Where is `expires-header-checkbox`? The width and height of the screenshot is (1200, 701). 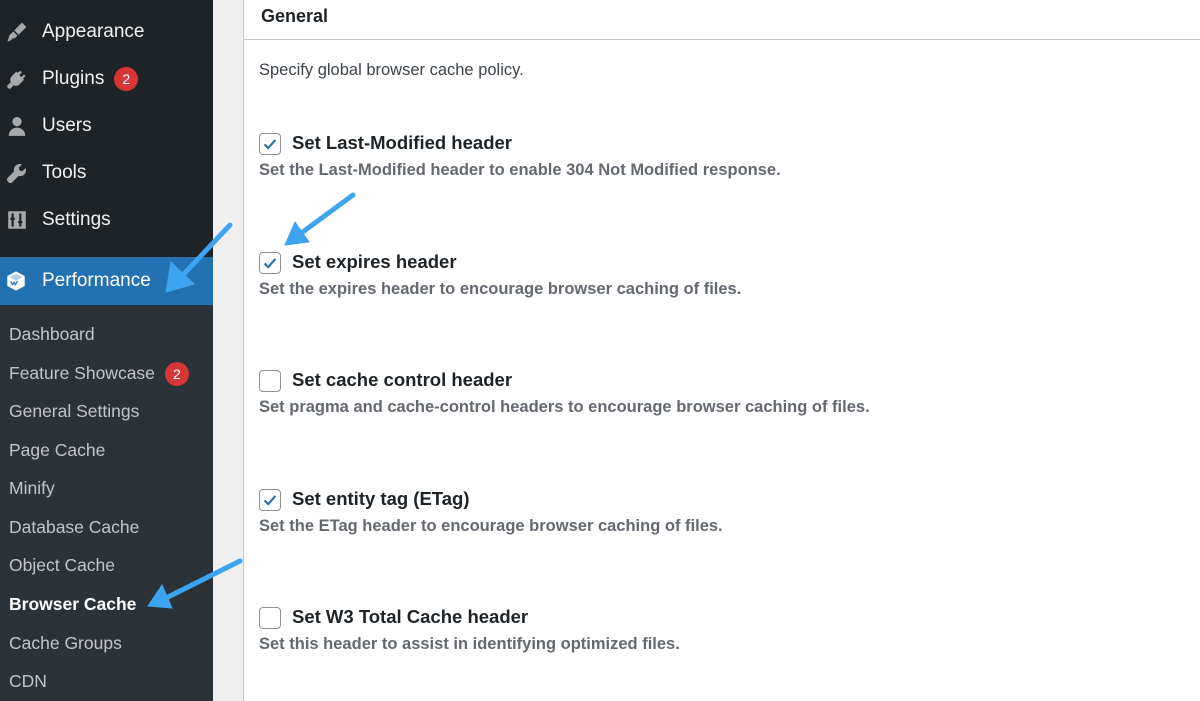
expires-header-checkbox is located at coordinates (270, 263).